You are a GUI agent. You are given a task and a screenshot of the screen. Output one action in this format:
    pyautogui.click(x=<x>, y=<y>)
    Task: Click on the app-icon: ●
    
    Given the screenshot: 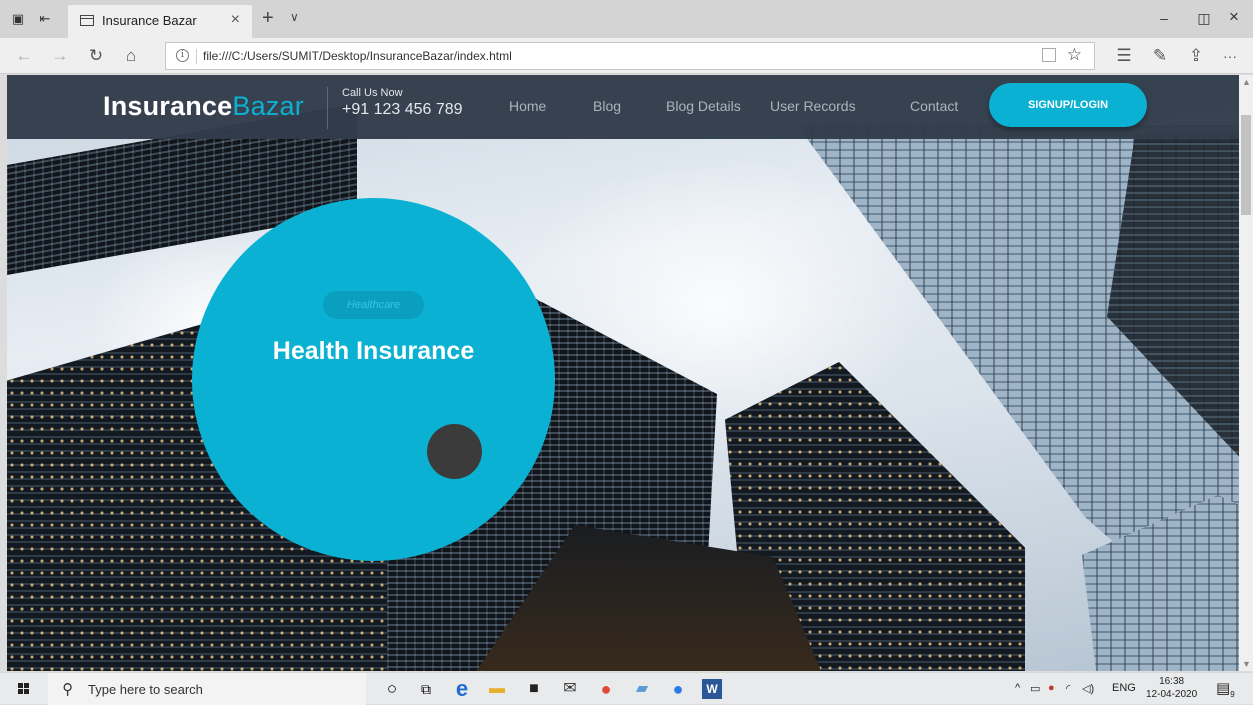 What is the action you would take?
    pyautogui.click(x=678, y=689)
    